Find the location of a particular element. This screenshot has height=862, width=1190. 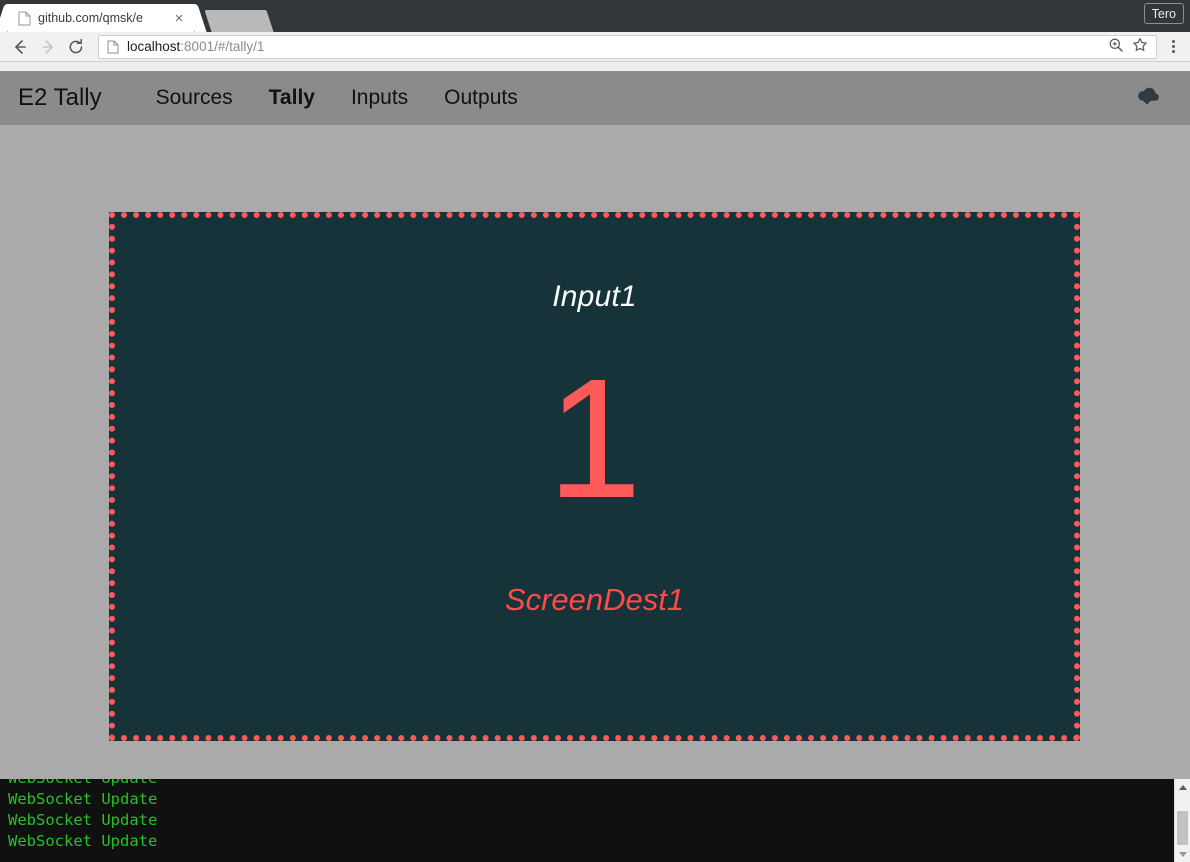

tab-strip: github.com/qmsk/e × Tero is located at coordinates (595, 16).